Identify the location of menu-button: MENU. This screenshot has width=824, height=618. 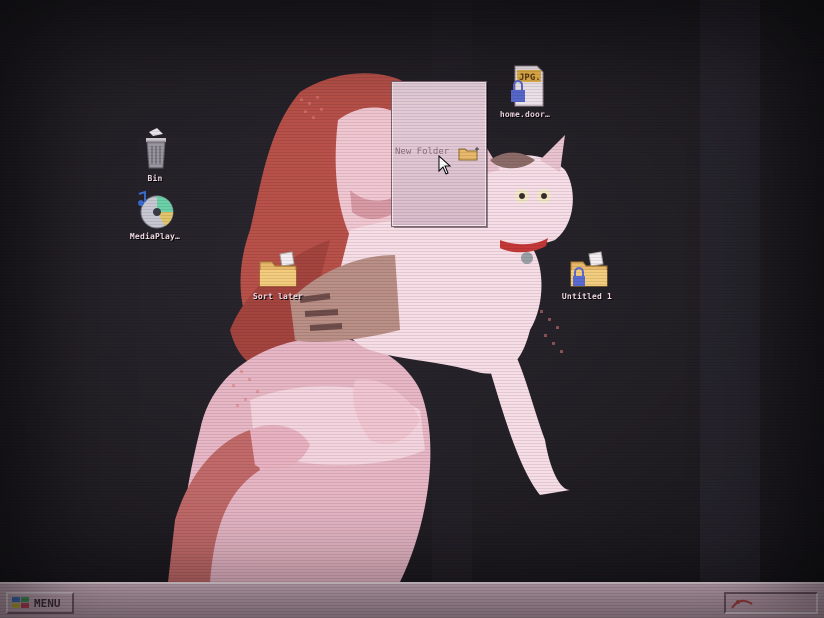
(40, 603).